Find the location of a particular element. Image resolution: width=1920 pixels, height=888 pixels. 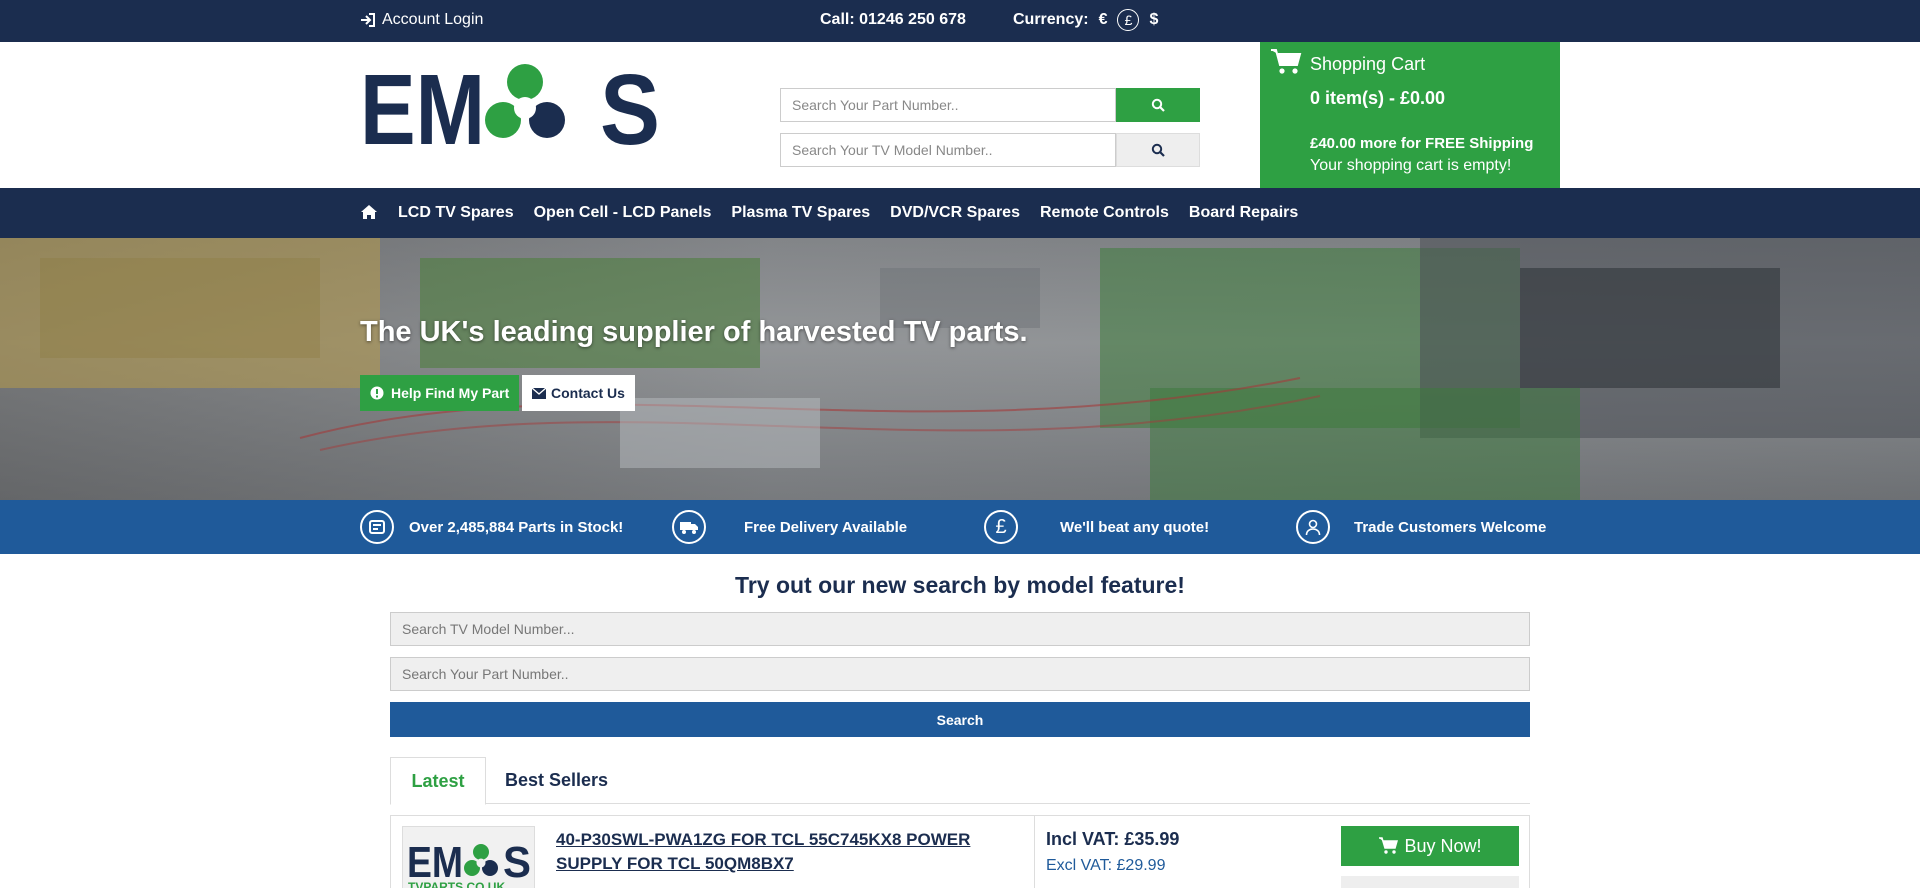

model-search-button is located at coordinates (1158, 150).